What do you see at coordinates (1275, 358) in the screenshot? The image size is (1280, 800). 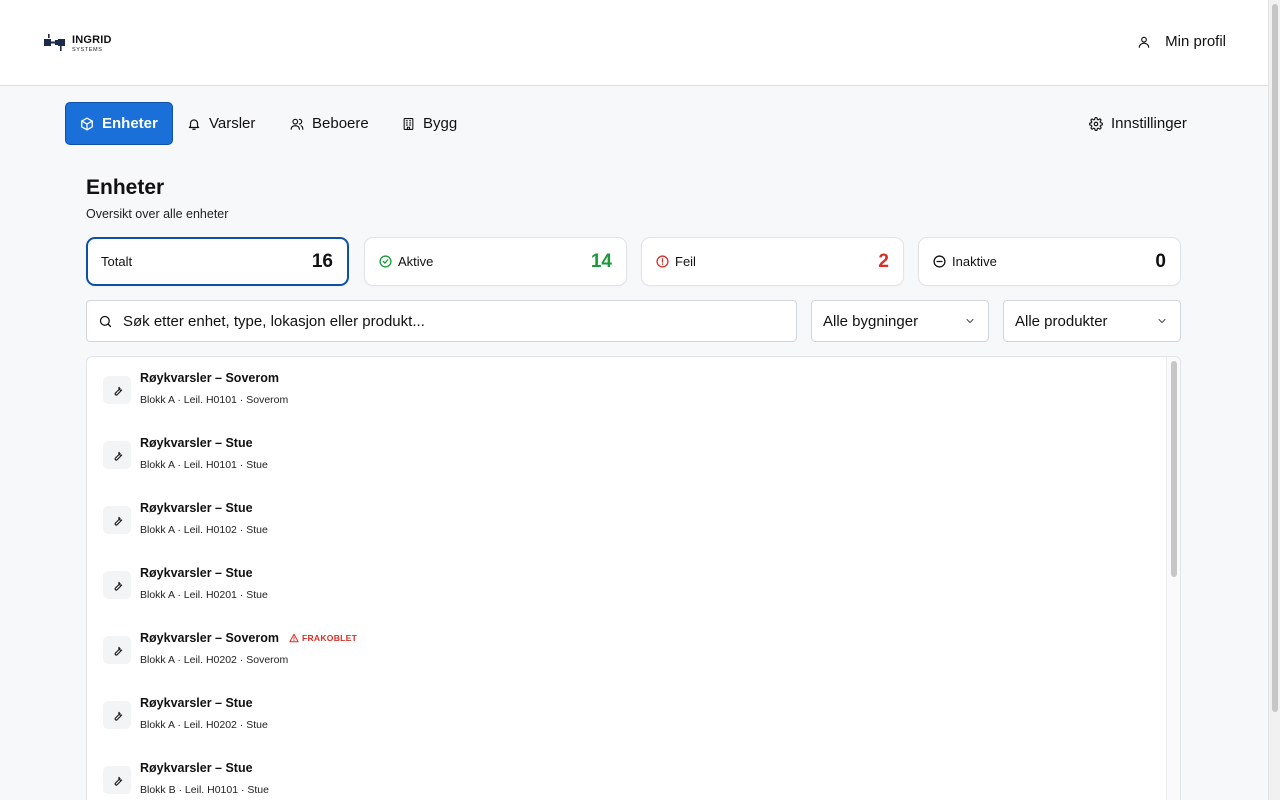 I see `page-scrollbar-thumb` at bounding box center [1275, 358].